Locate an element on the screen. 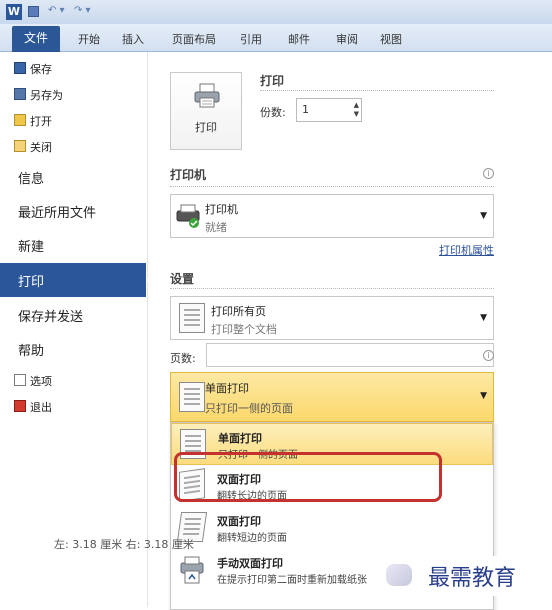 This screenshot has height=610, width=552. save-as-icon is located at coordinates (20, 94).